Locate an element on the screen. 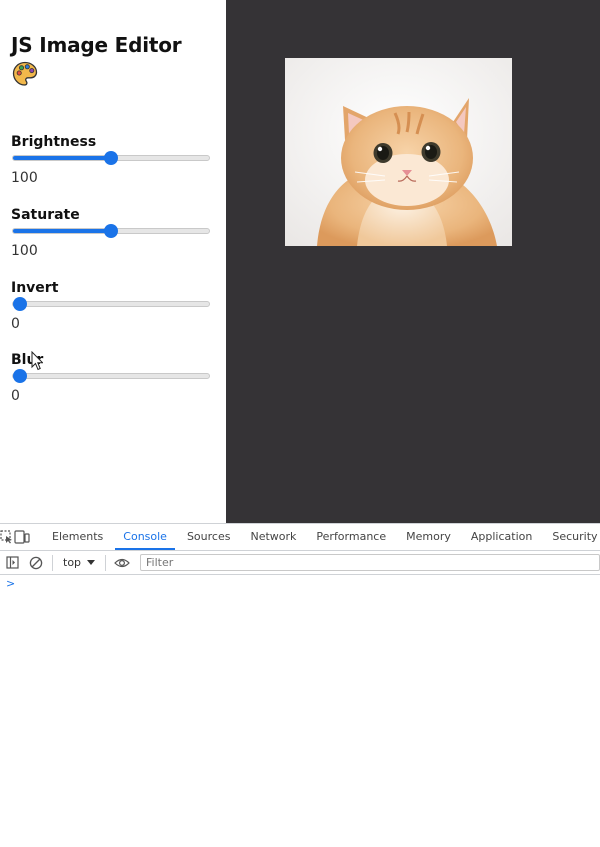  brightness-slider is located at coordinates (111, 158).